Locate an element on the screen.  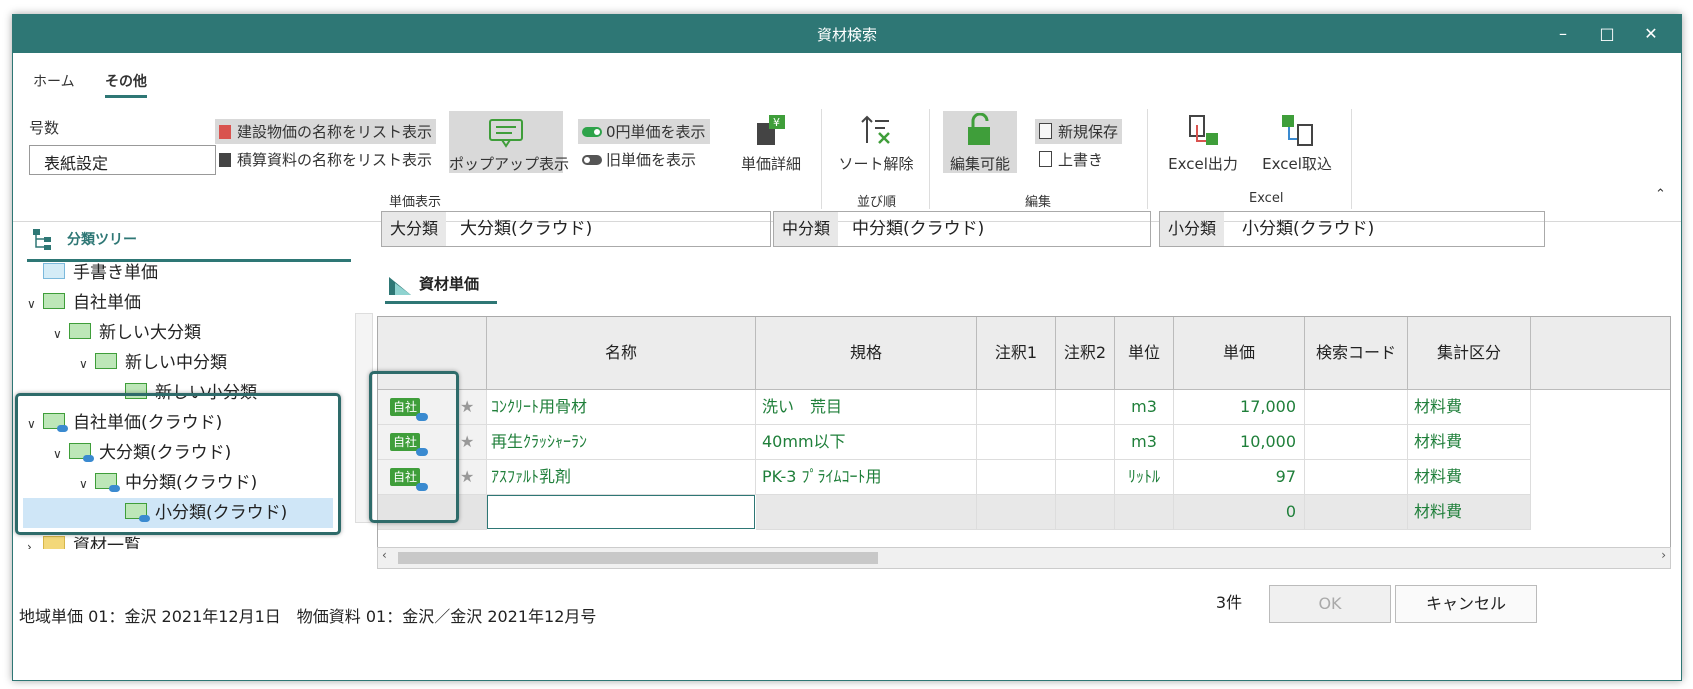
result-count: 3件 is located at coordinates (1229, 602).